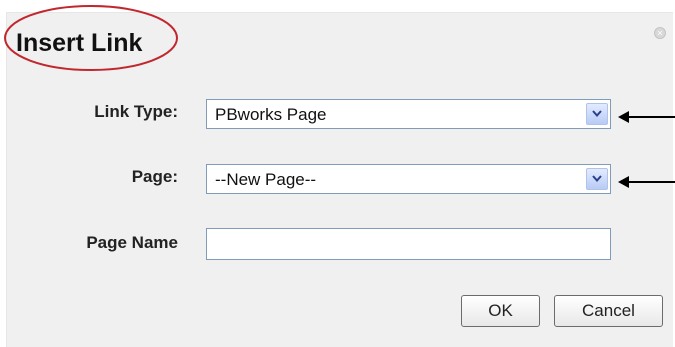  What do you see at coordinates (660, 33) in the screenshot?
I see `close-icon: ×` at bounding box center [660, 33].